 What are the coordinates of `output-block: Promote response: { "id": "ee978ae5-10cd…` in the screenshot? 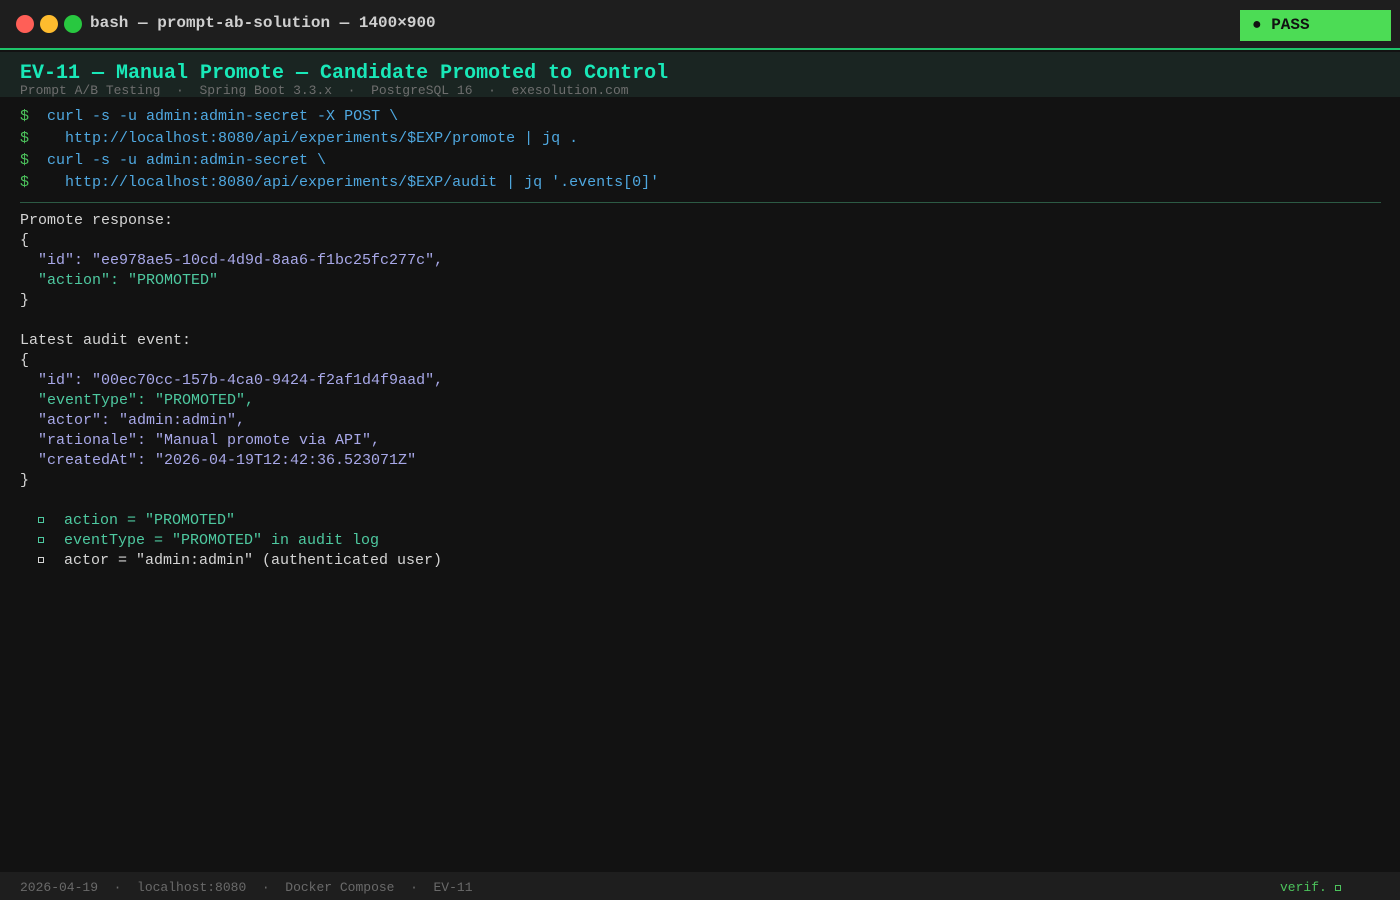 It's located at (231, 391).